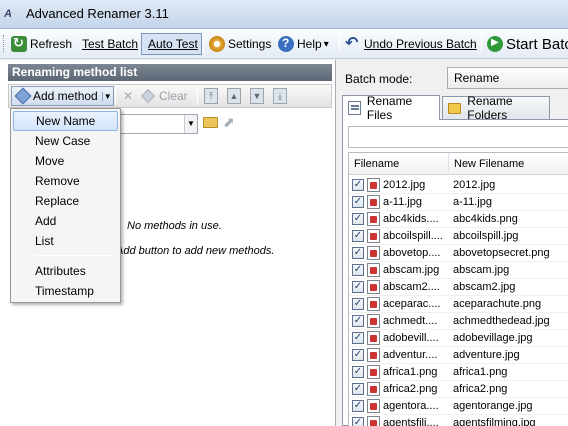 The image size is (568, 426). What do you see at coordinates (4, 44) in the screenshot?
I see `toolbar-grip` at bounding box center [4, 44].